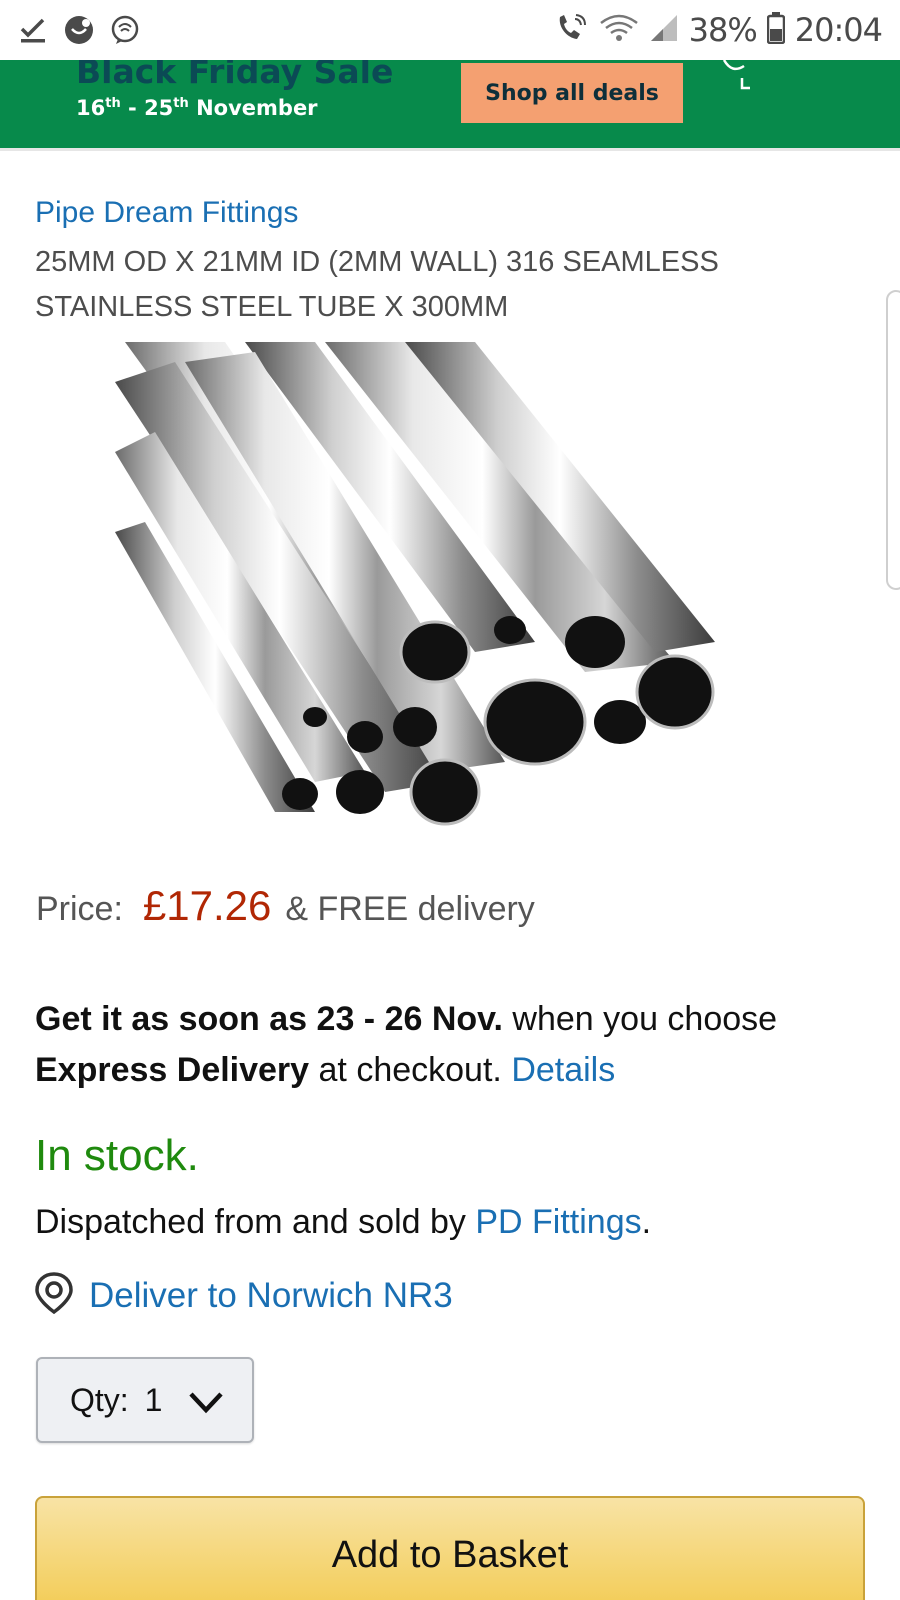 This screenshot has width=900, height=1600. I want to click on banner-title: Black Friday Sale, so click(235, 75).